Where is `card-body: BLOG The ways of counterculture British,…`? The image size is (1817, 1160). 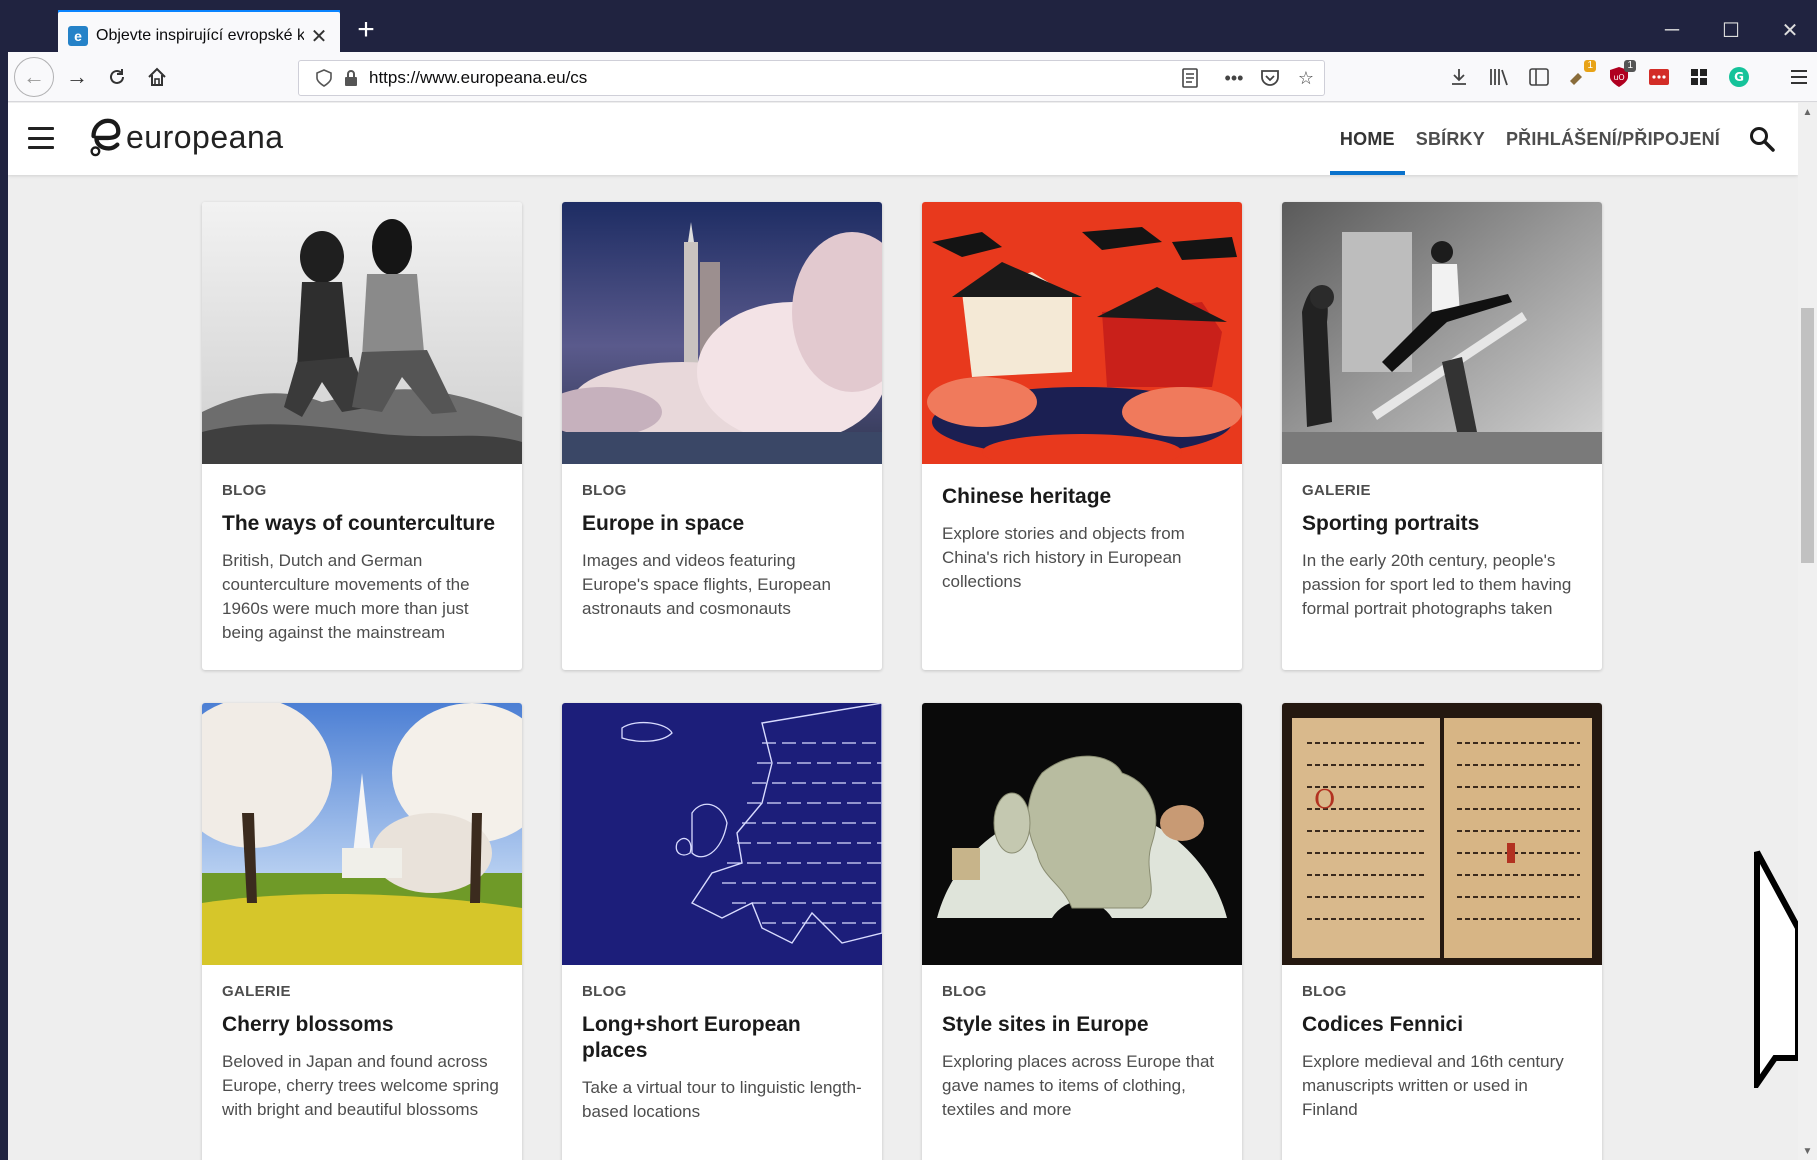
card-body: BLOG The ways of counterculture British,… is located at coordinates (362, 564).